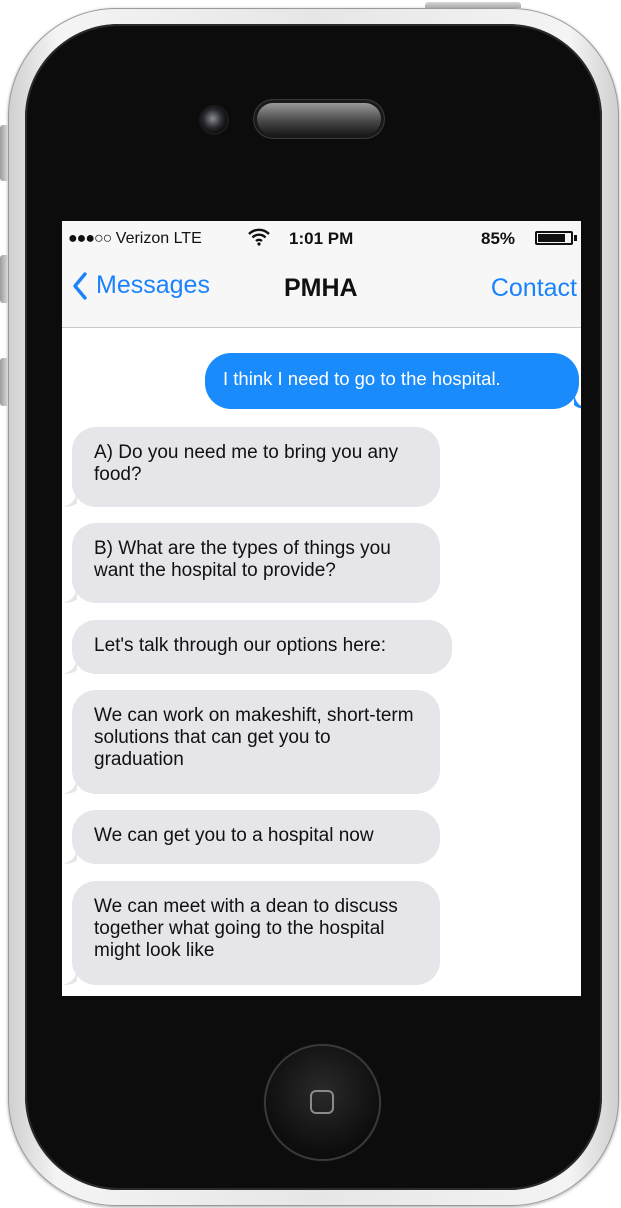 The width and height of the screenshot is (621, 1208). I want to click on outgoing-message: I think I need to go to the hospital., so click(393, 381).